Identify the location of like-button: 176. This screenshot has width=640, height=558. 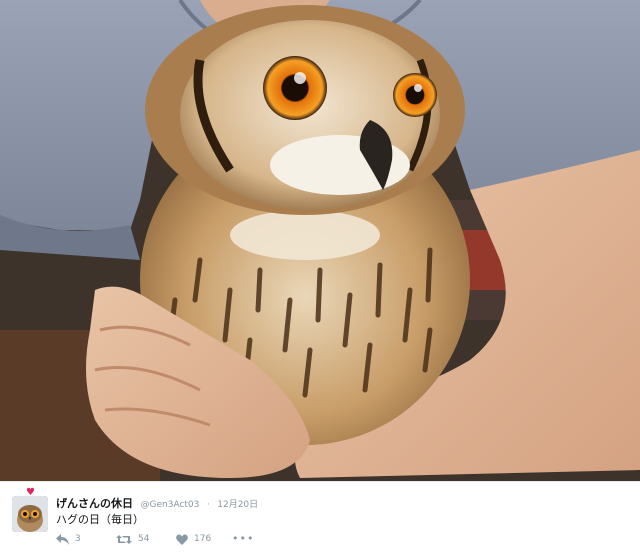
(193, 539).